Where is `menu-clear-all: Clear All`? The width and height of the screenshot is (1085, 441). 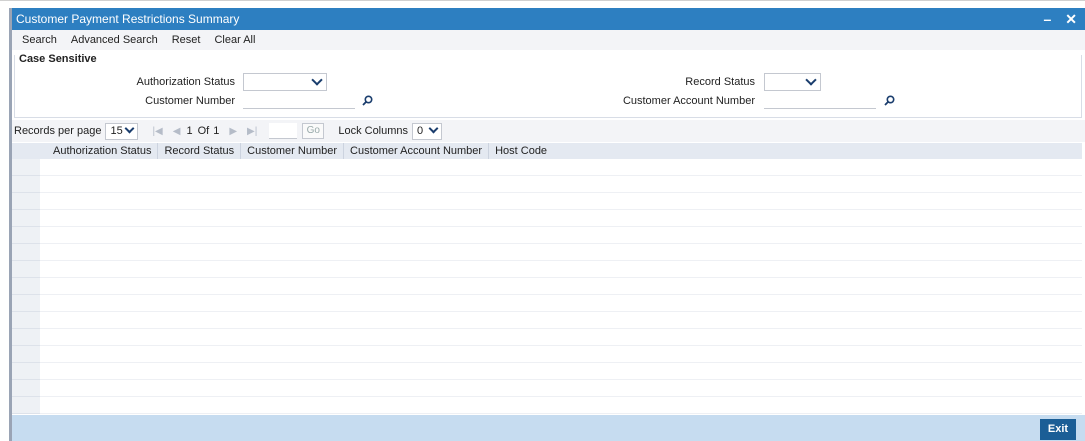
menu-clear-all: Clear All is located at coordinates (234, 40).